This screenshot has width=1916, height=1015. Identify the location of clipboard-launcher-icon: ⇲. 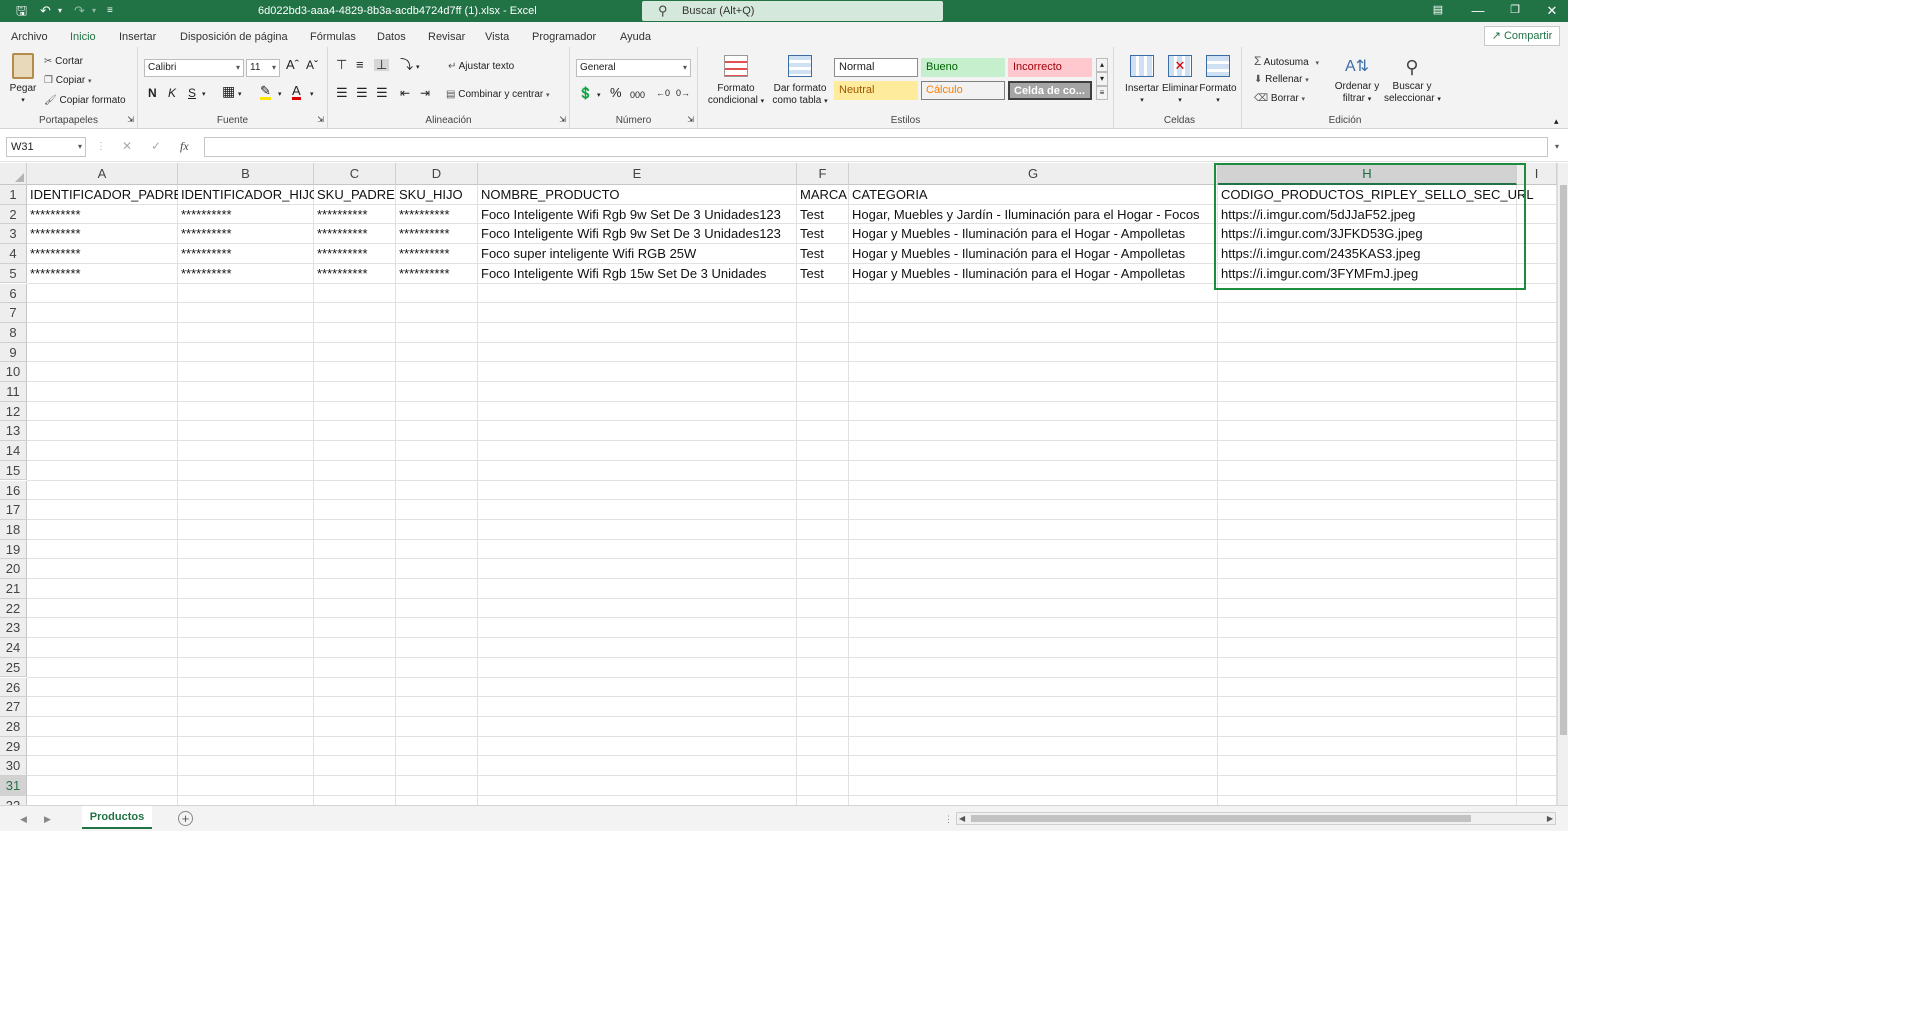
(130, 120).